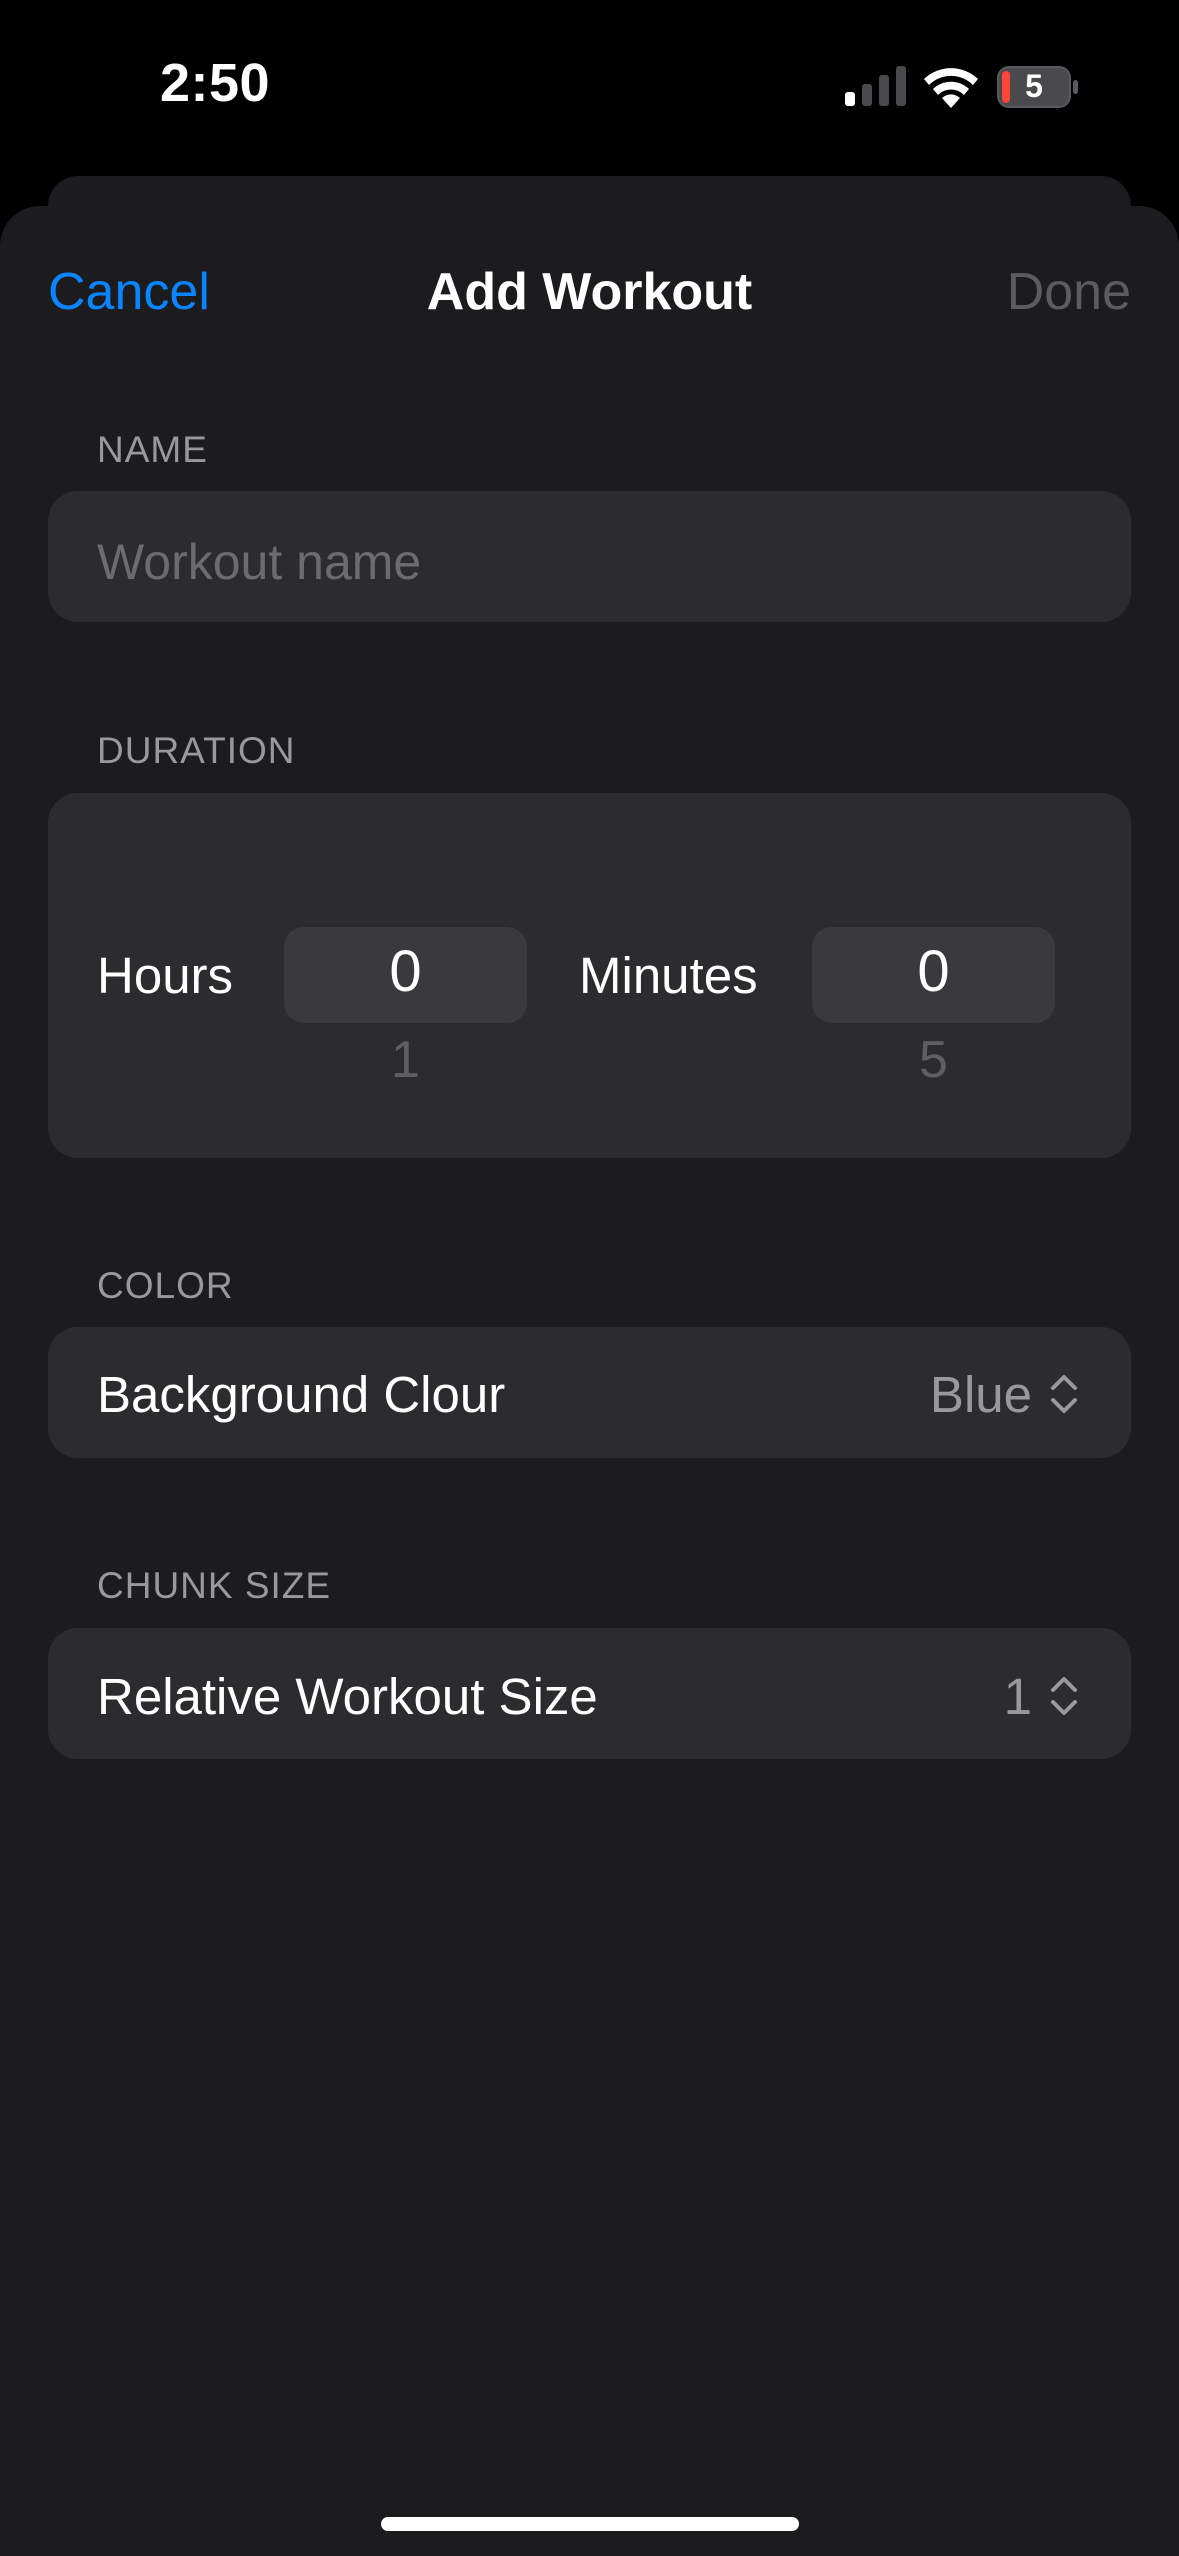 The image size is (1179, 2556). Describe the element at coordinates (1034, 86) in the screenshot. I see `battery-level-text: 5` at that location.